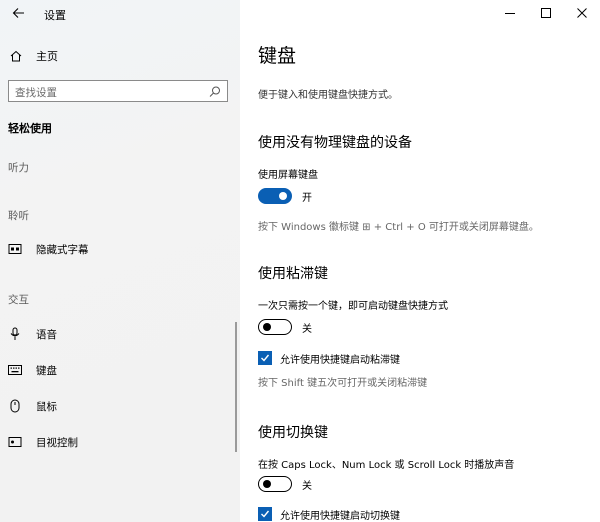 This screenshot has height=522, width=600. I want to click on close-icon, so click(582, 13).